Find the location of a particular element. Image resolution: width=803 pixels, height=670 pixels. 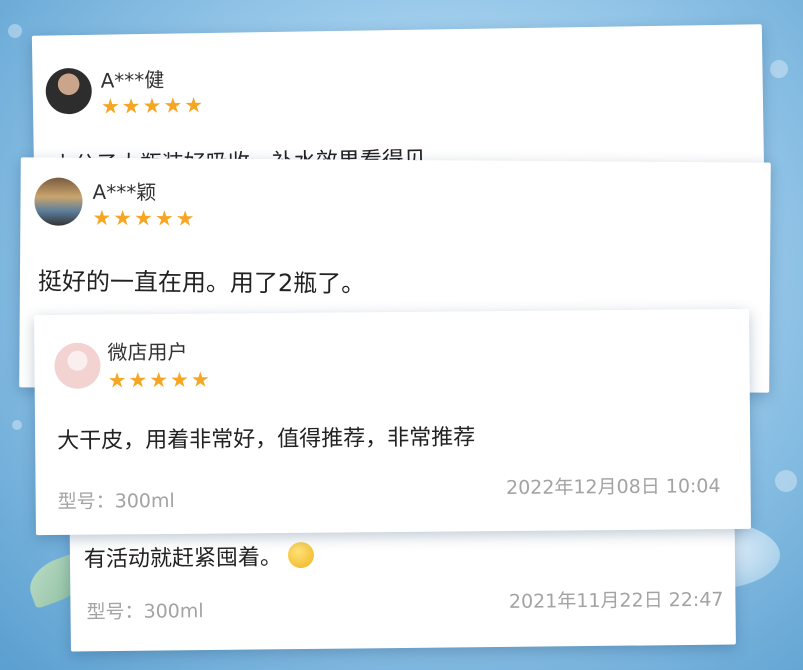

reviewer-name: A***颖 is located at coordinates (124, 192).